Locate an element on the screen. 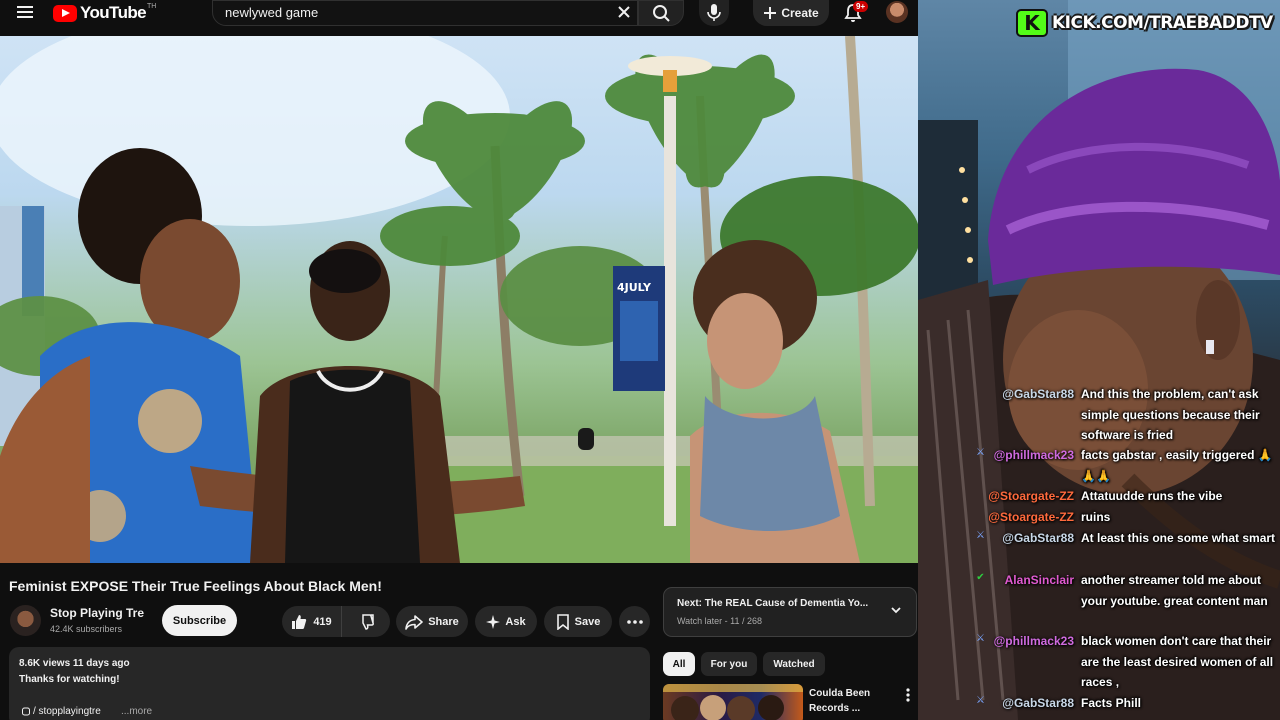 The image size is (1280, 720). share-icon is located at coordinates (414, 622).